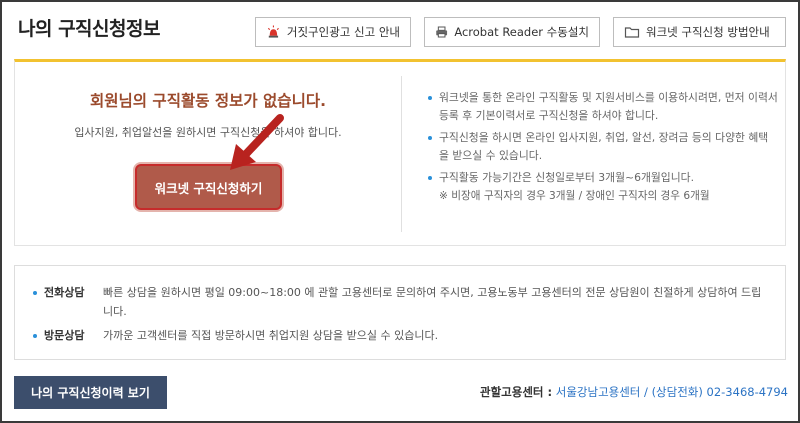 The image size is (800, 423). I want to click on application-guide-button: 워크넷 구직신청 방법안내, so click(699, 32).